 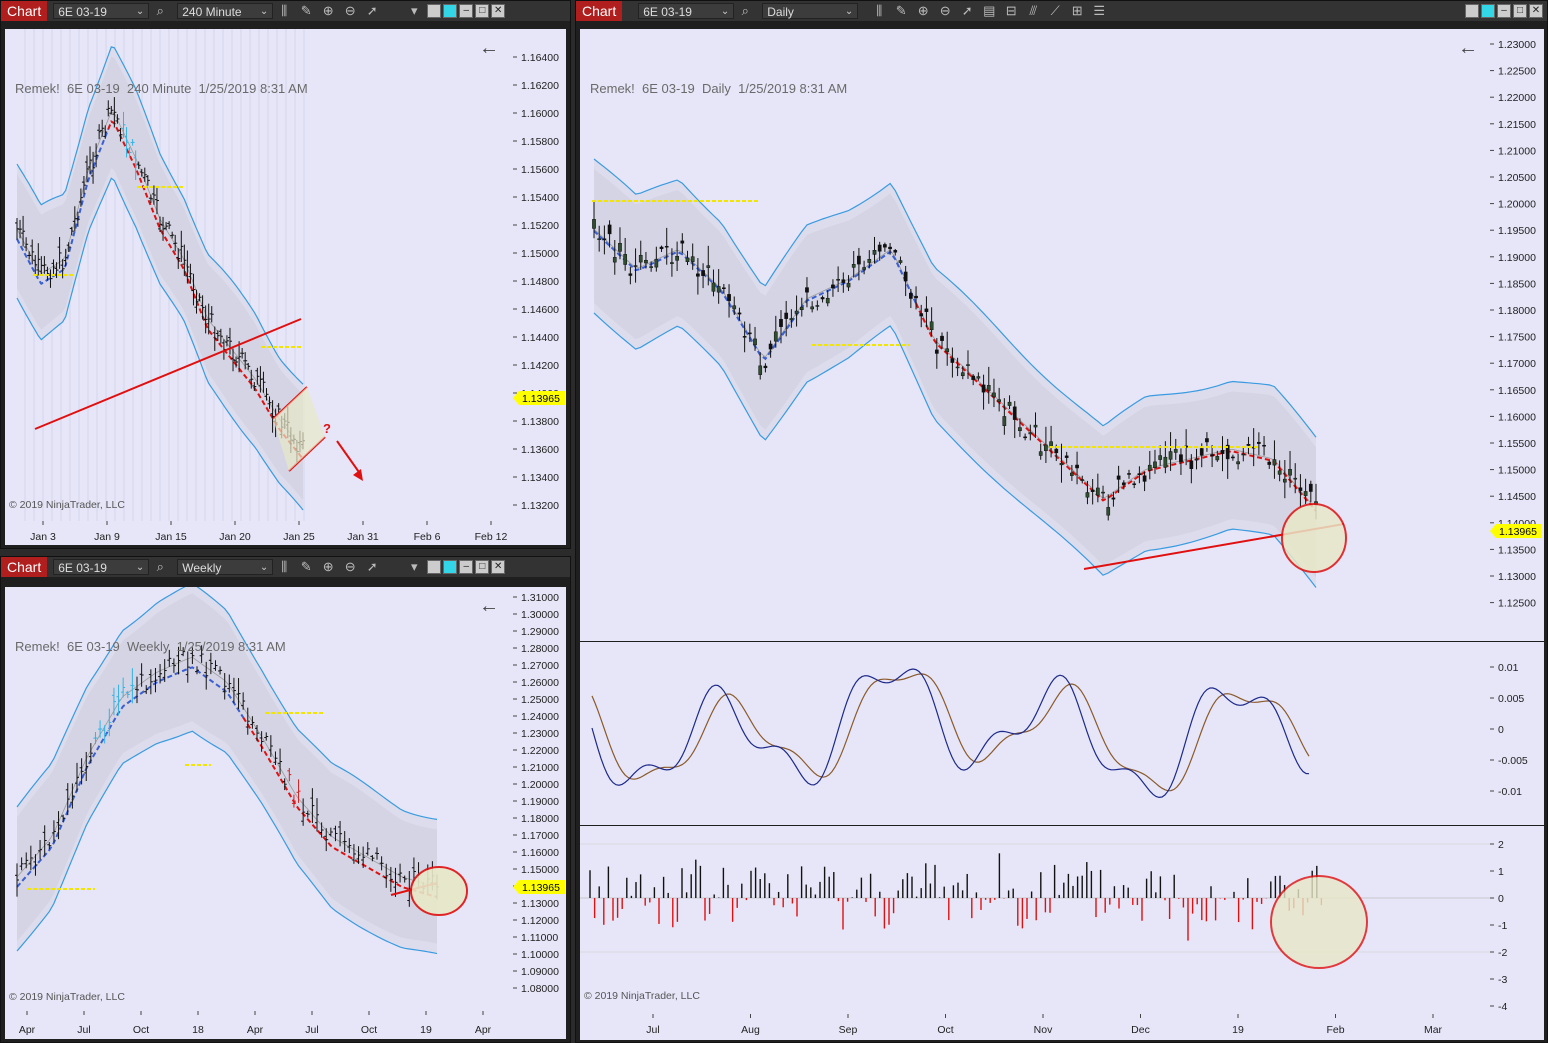 I want to click on data-box-icon: ▤, so click(x=989, y=11).